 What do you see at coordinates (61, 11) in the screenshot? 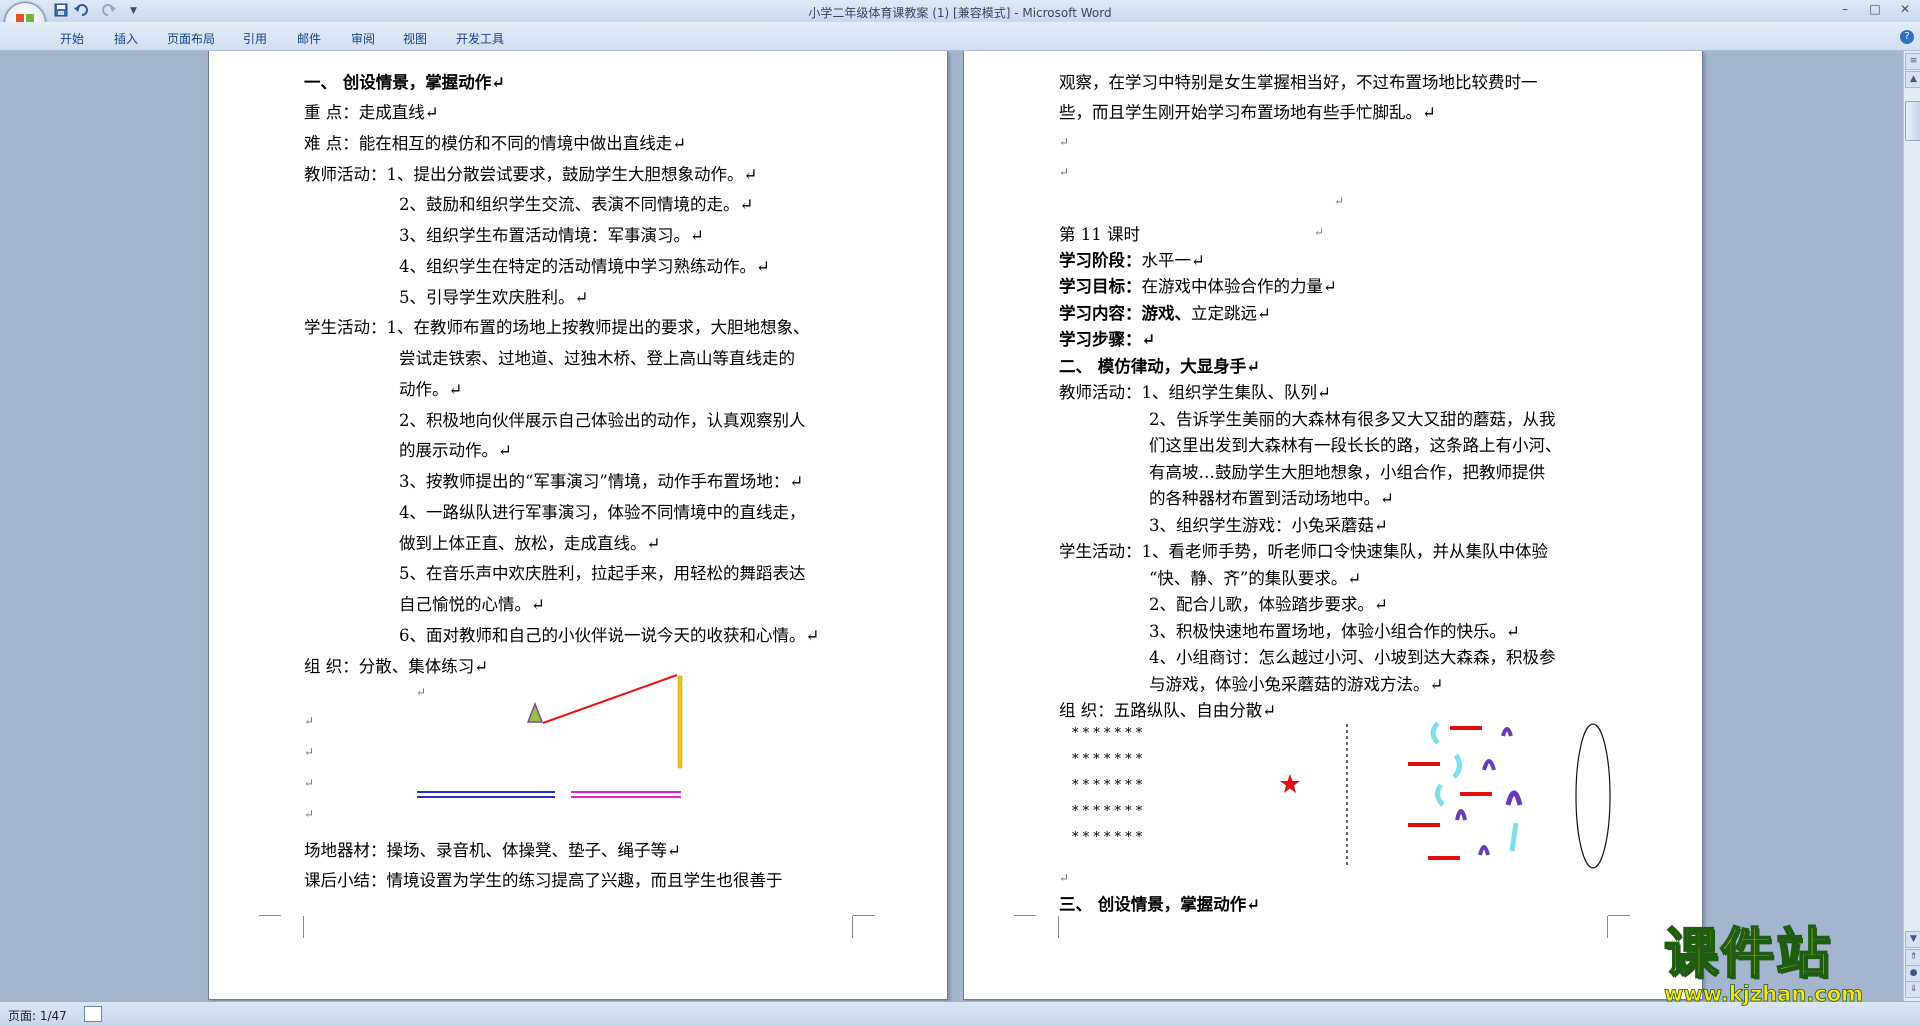
I see `save-icon` at bounding box center [61, 11].